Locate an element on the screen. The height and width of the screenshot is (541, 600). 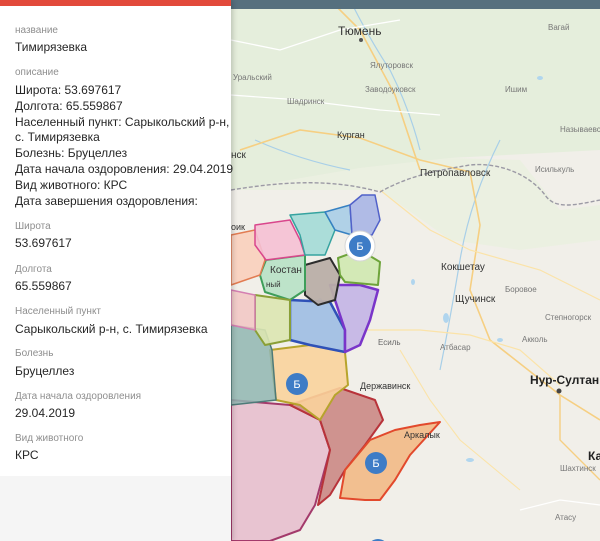
city-atasu: Атасу is located at coordinates (565, 517).